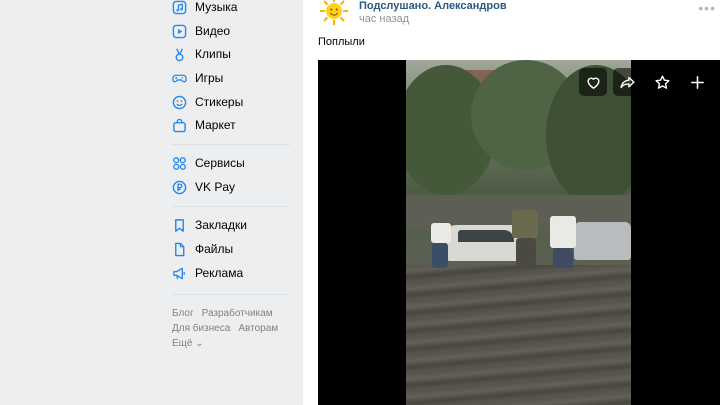  What do you see at coordinates (179, 78) in the screenshot?
I see `gamepad-icon` at bounding box center [179, 78].